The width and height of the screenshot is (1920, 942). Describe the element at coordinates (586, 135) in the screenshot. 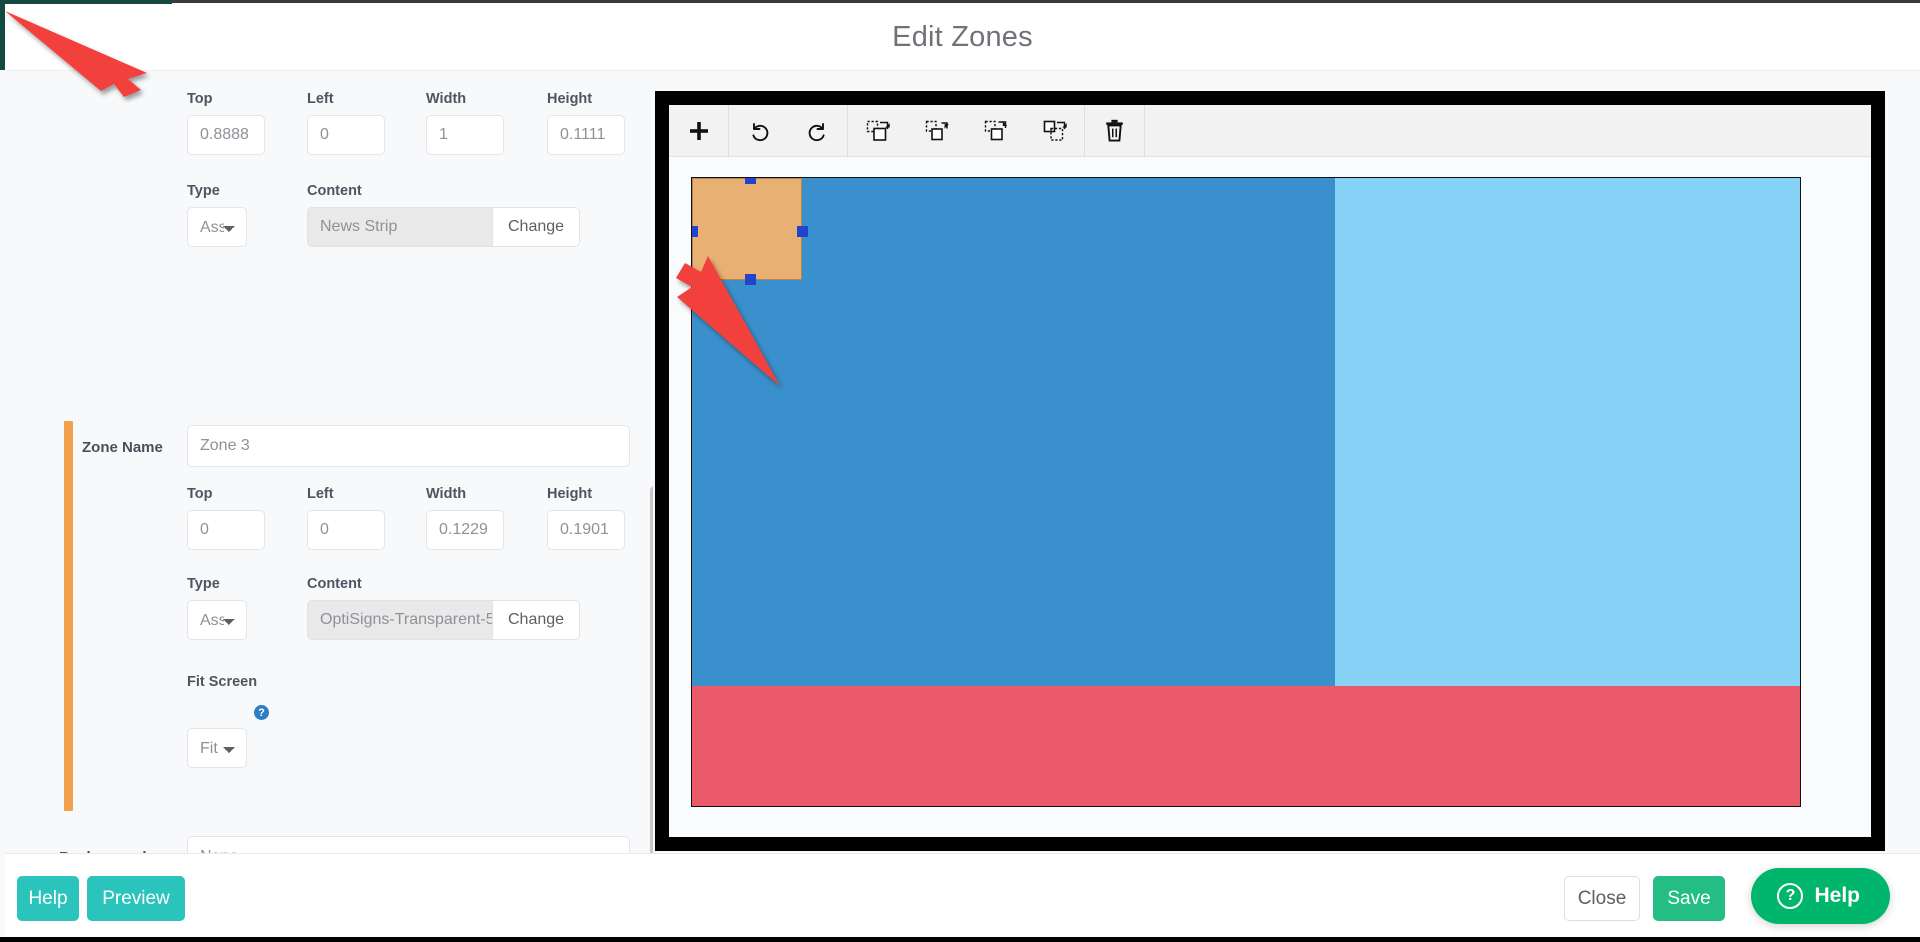

I see `zone1-height-input` at that location.